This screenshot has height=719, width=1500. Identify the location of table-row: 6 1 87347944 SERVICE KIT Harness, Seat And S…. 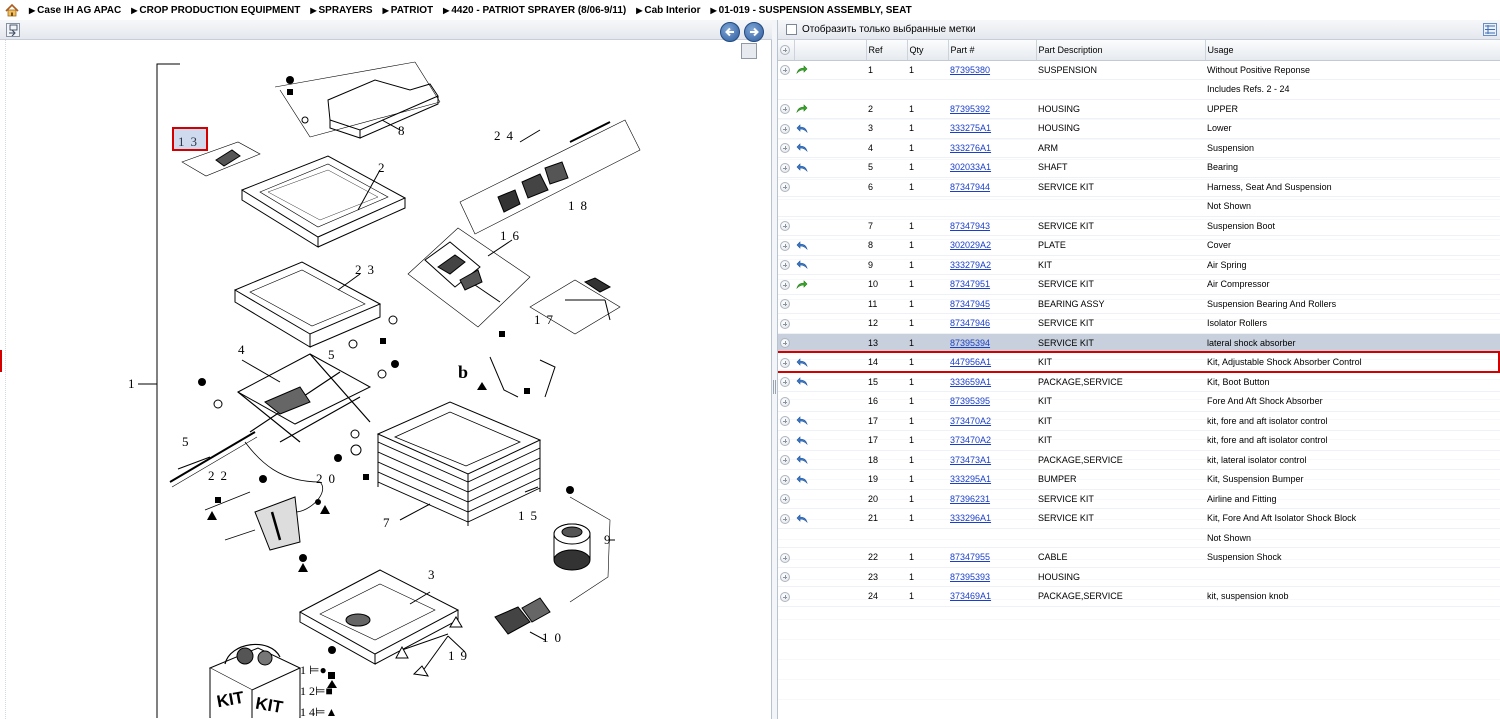
(1139, 187).